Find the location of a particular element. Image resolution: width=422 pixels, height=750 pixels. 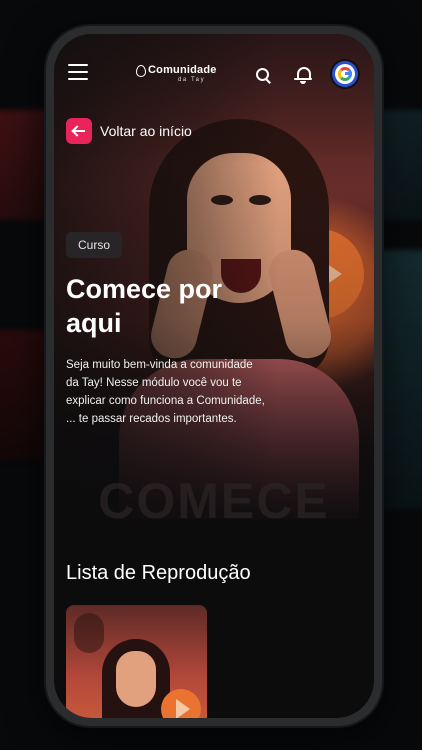

course-title: Comece por aqui is located at coordinates (144, 306).